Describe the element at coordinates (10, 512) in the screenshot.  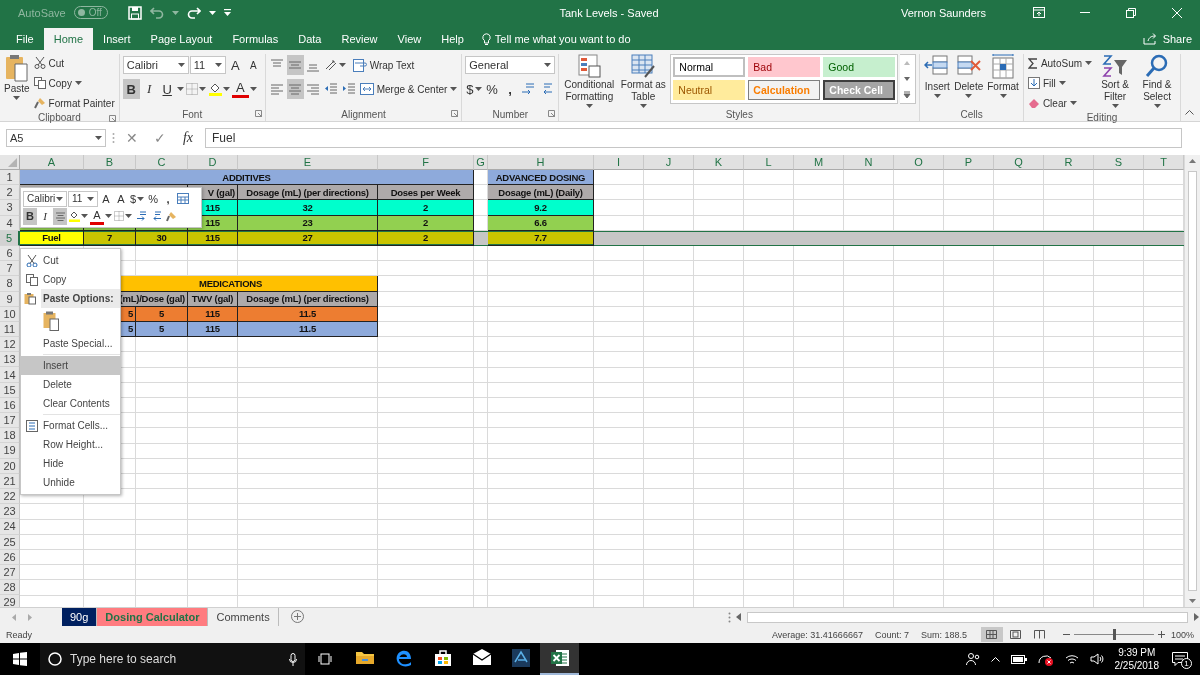
I see `row-header: 23` at that location.